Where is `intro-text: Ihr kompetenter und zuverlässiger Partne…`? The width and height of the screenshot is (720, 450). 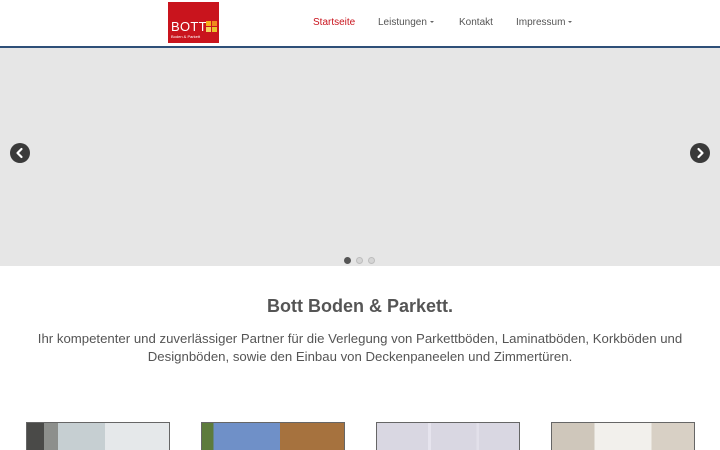
intro-text: Ihr kompetenter und zuverlässiger Partne… is located at coordinates (360, 347).